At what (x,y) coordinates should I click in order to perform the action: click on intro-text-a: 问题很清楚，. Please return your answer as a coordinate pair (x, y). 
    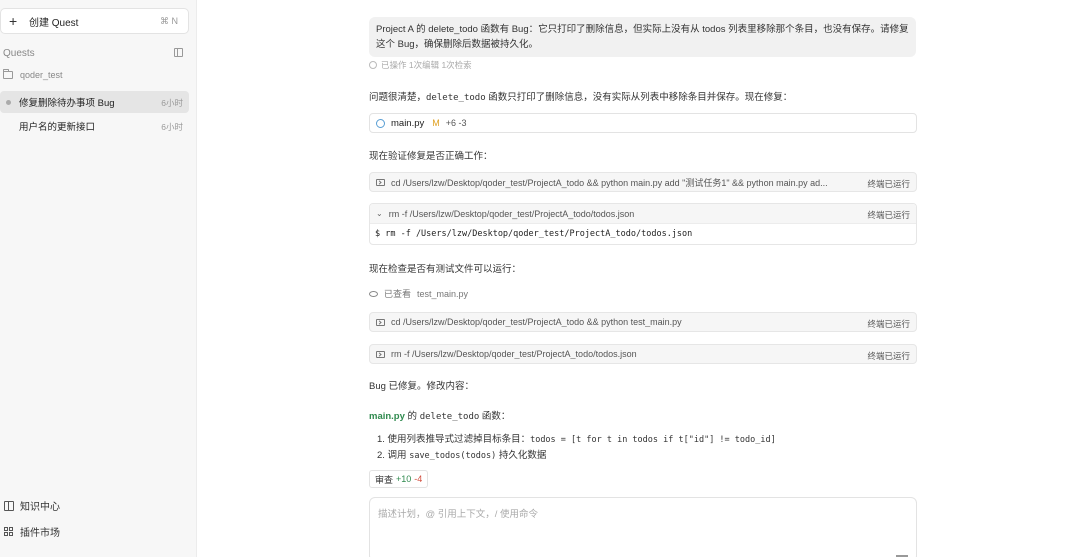
    Looking at the image, I should click on (398, 97).